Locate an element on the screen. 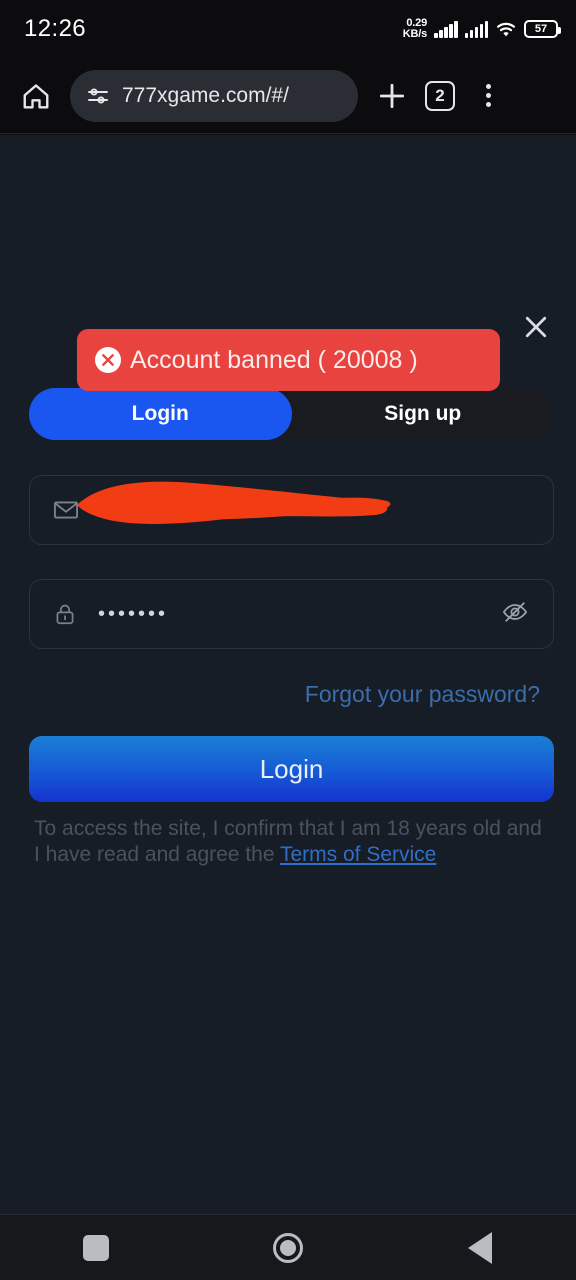  password-visibility-toggle is located at coordinates (515, 614).